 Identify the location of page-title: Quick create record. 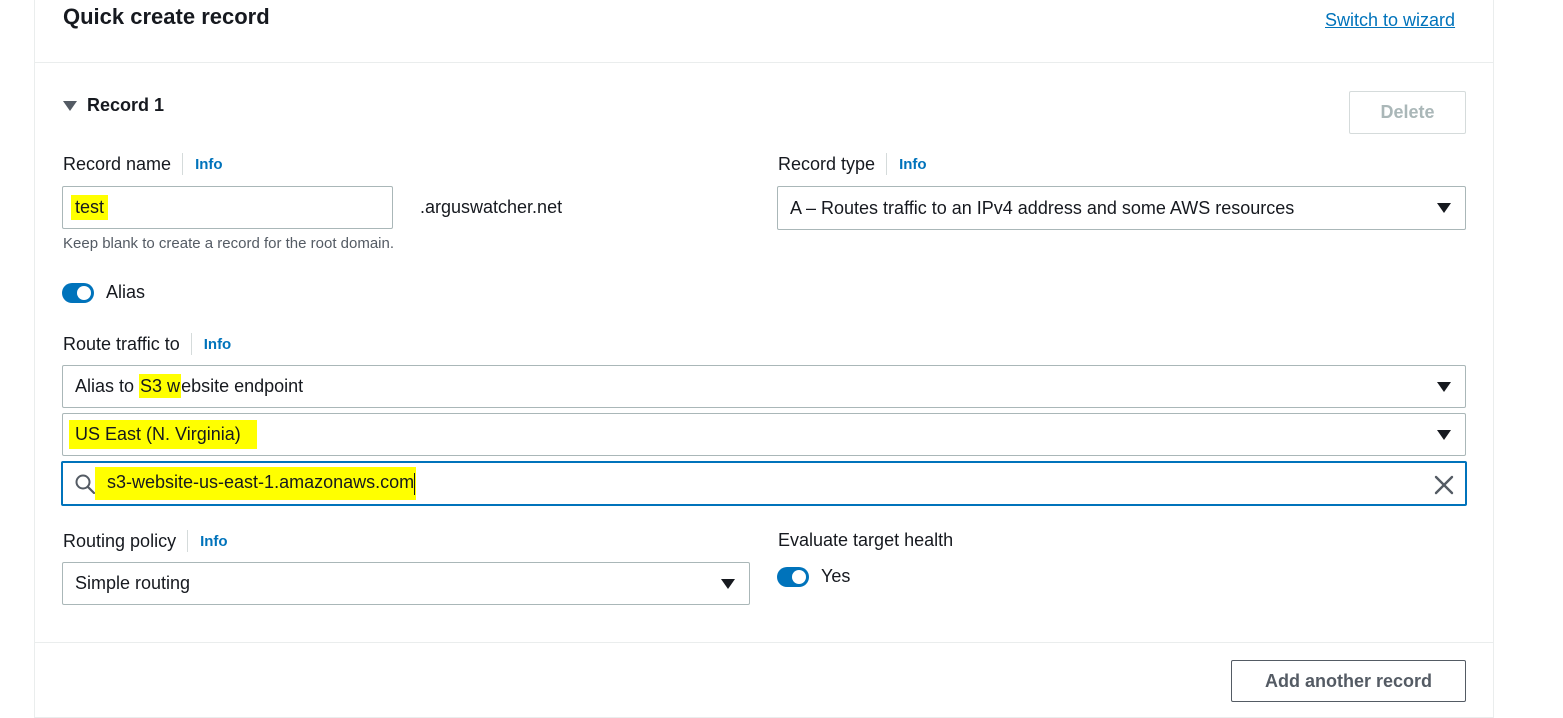
(166, 16).